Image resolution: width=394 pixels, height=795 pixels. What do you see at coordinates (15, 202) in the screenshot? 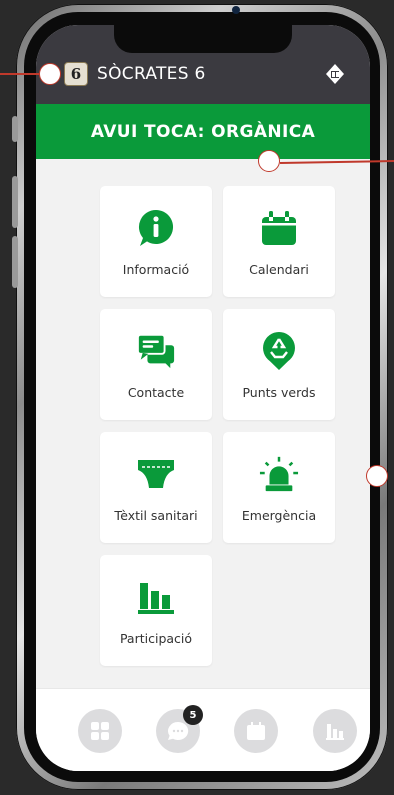
I see `volume-up-button` at bounding box center [15, 202].